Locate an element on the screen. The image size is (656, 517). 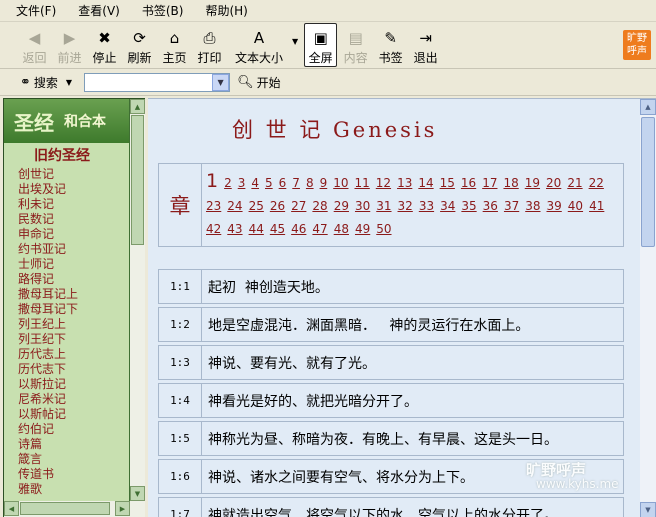
chapter-link: 44 is located at coordinates (256, 229).